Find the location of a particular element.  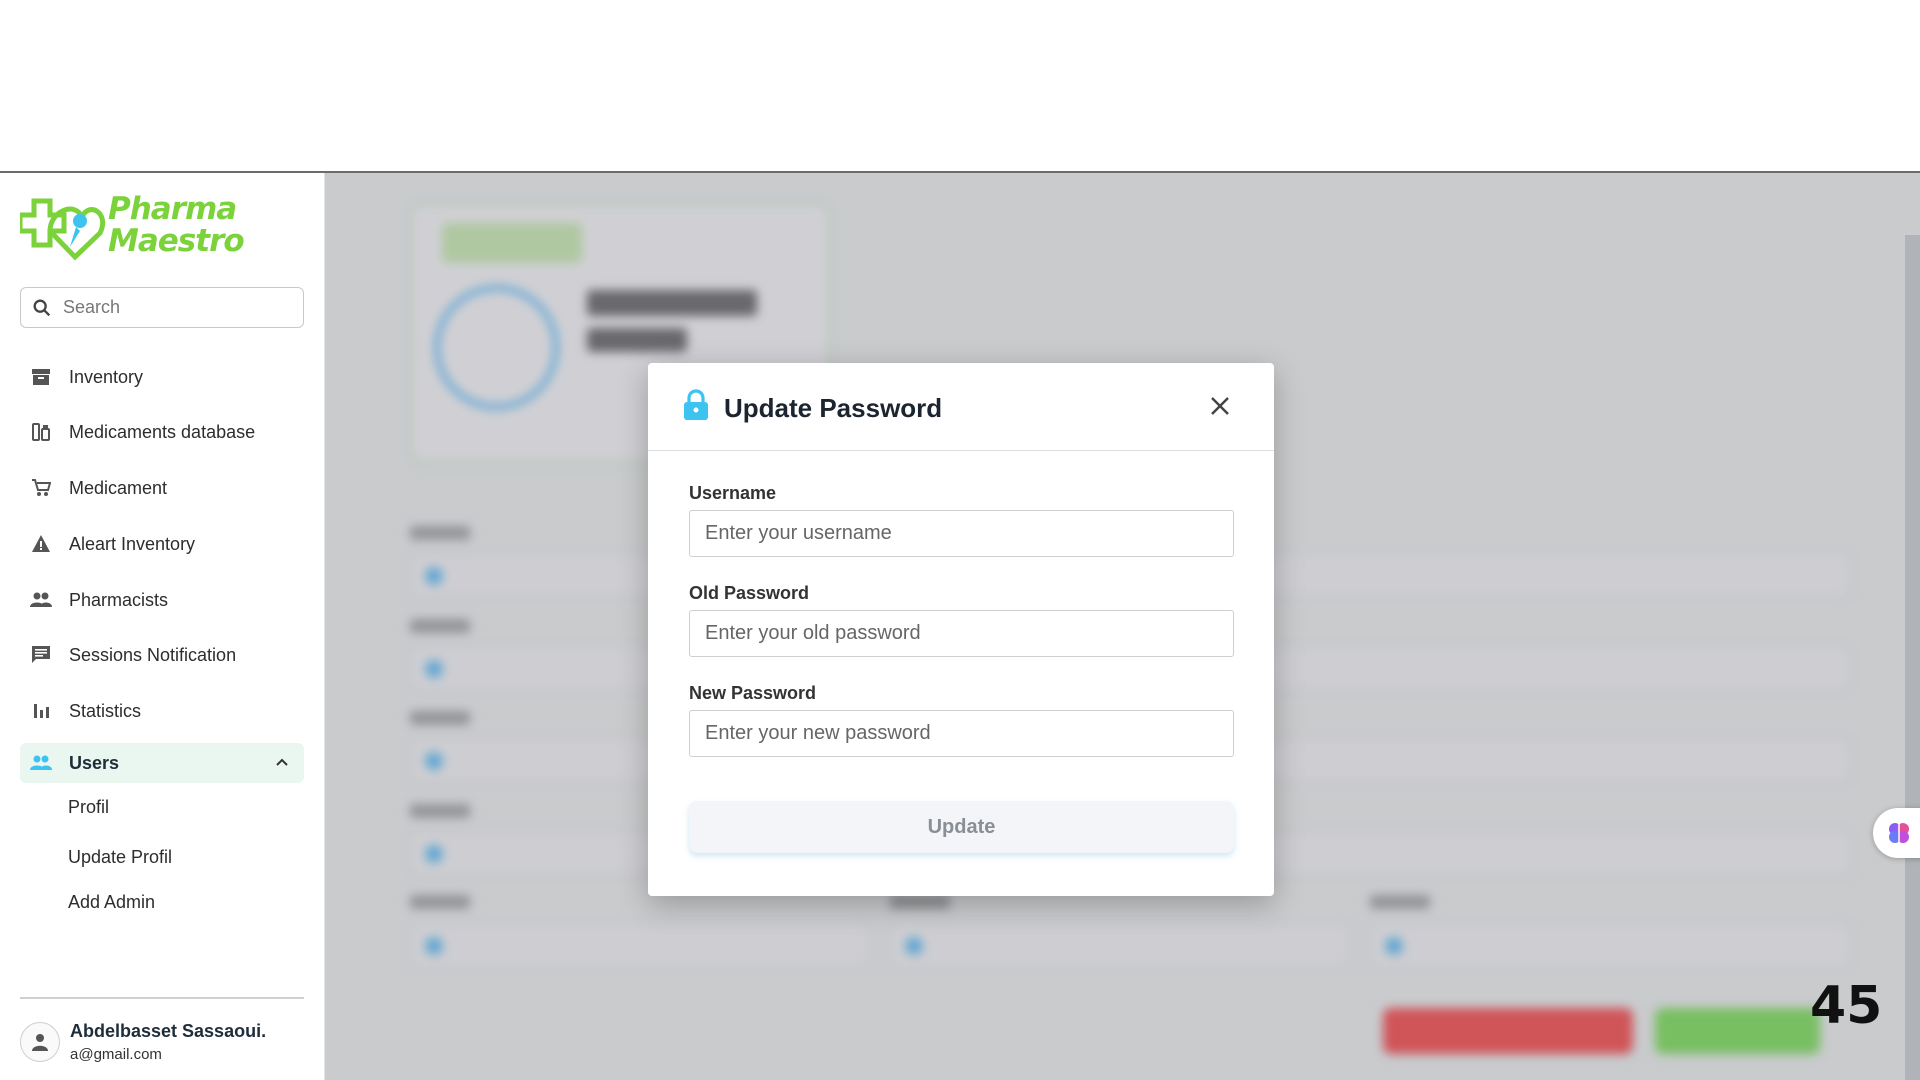

bar-chart-icon is located at coordinates (41, 711).